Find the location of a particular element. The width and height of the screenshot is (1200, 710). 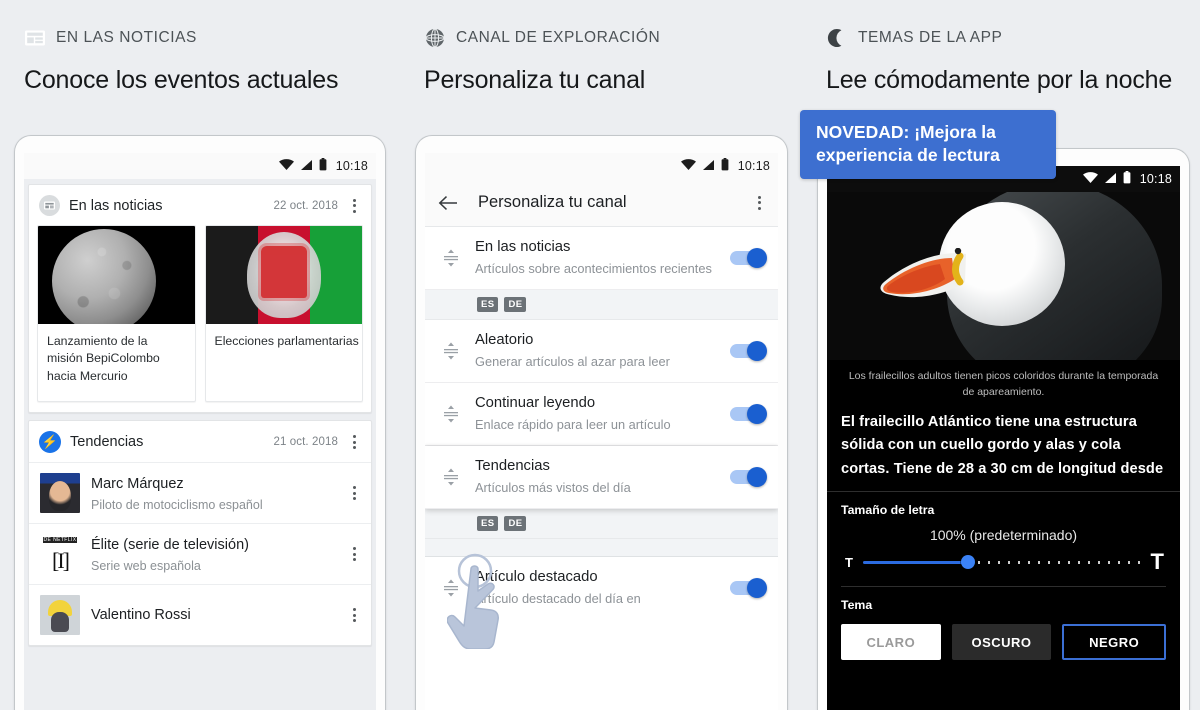

elite-netflix-poster: DE NETFLIX [I] is located at coordinates (60, 554).